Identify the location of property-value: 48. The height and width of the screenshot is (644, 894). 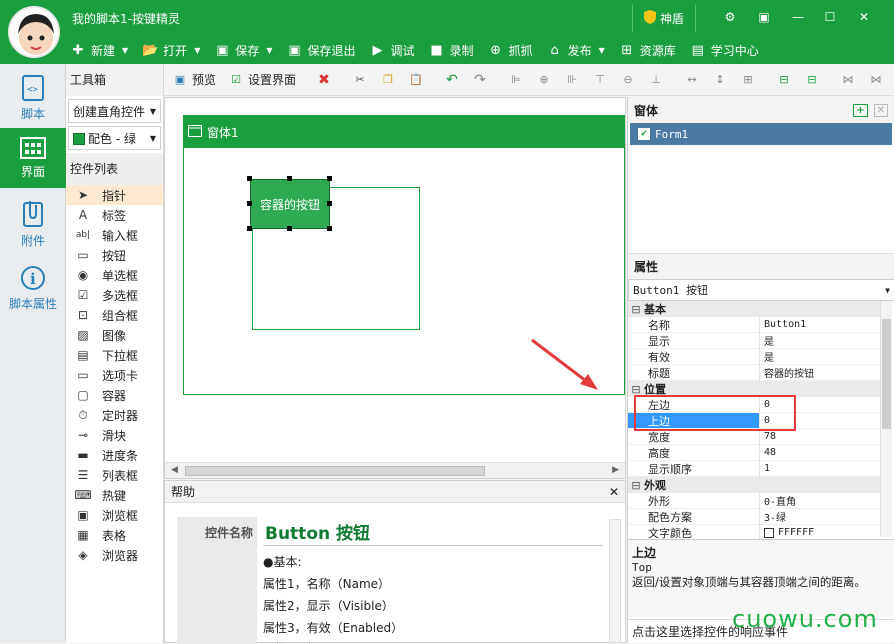
(820, 452).